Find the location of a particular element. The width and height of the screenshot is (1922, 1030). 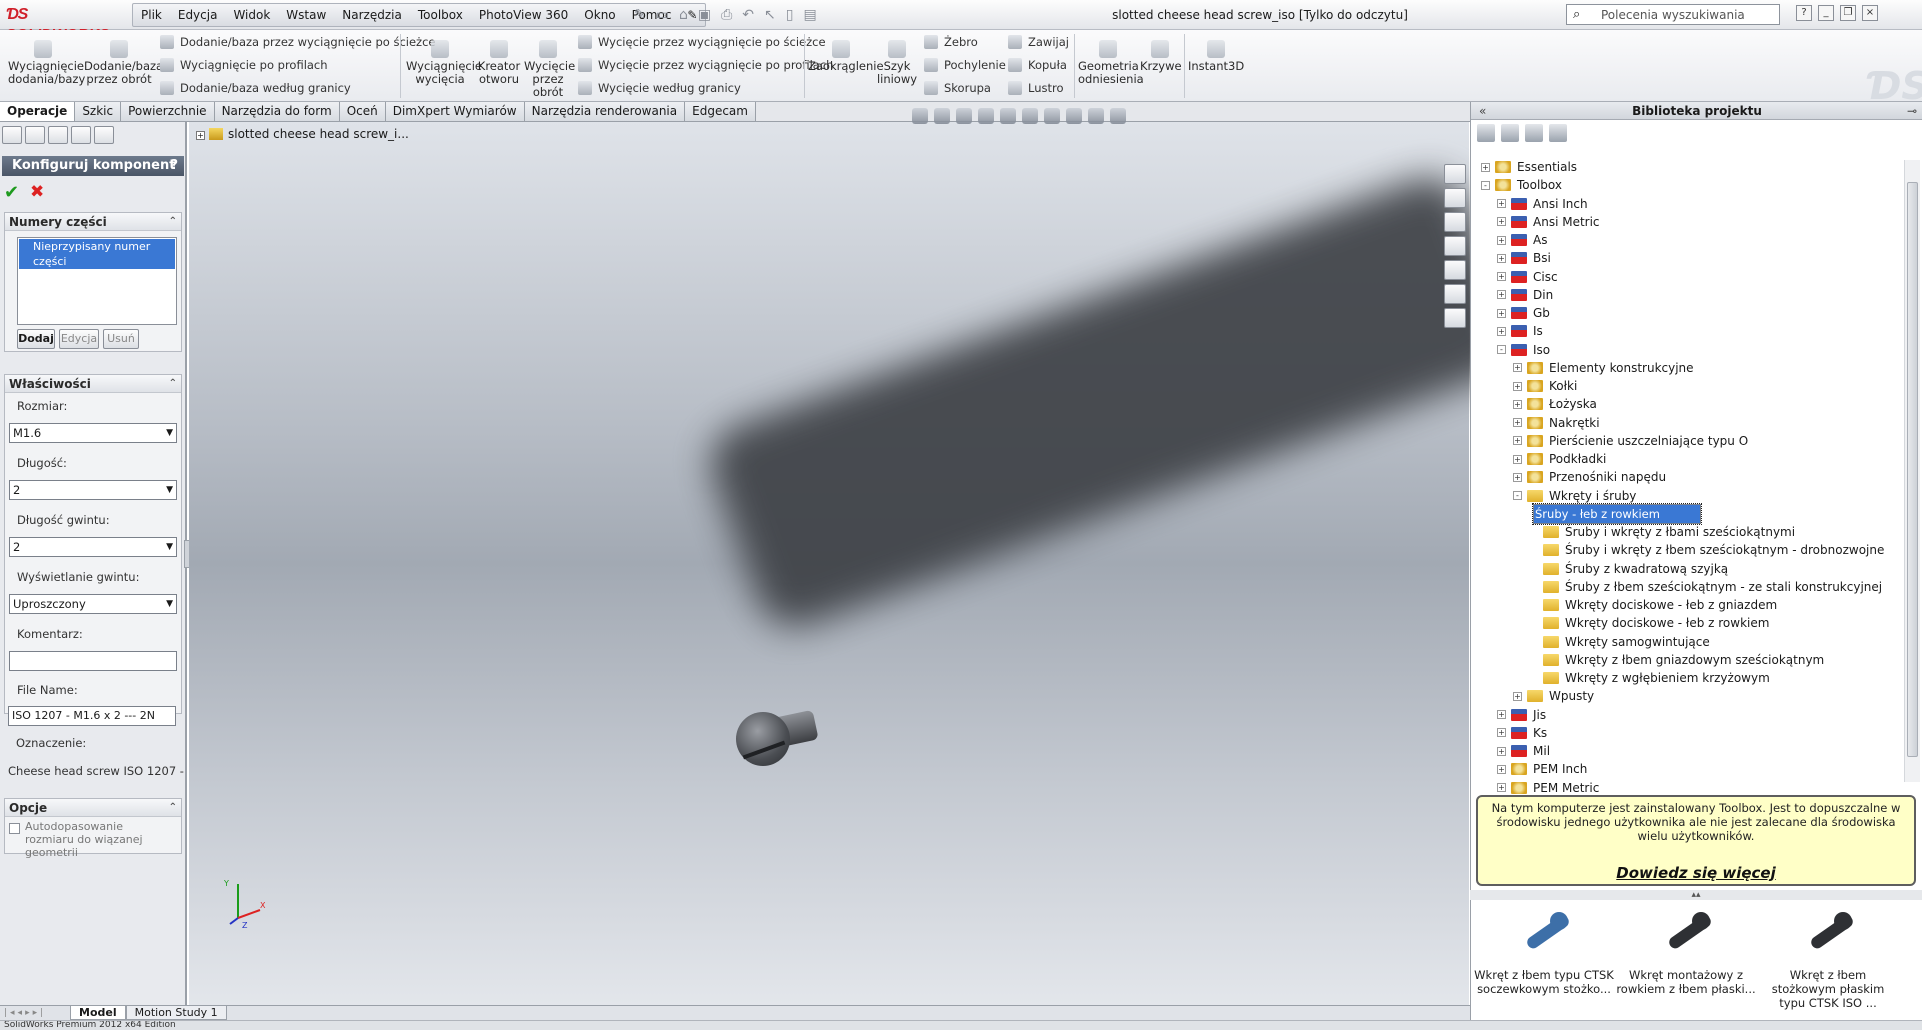

add-to-library-icon is located at coordinates (1510, 133).